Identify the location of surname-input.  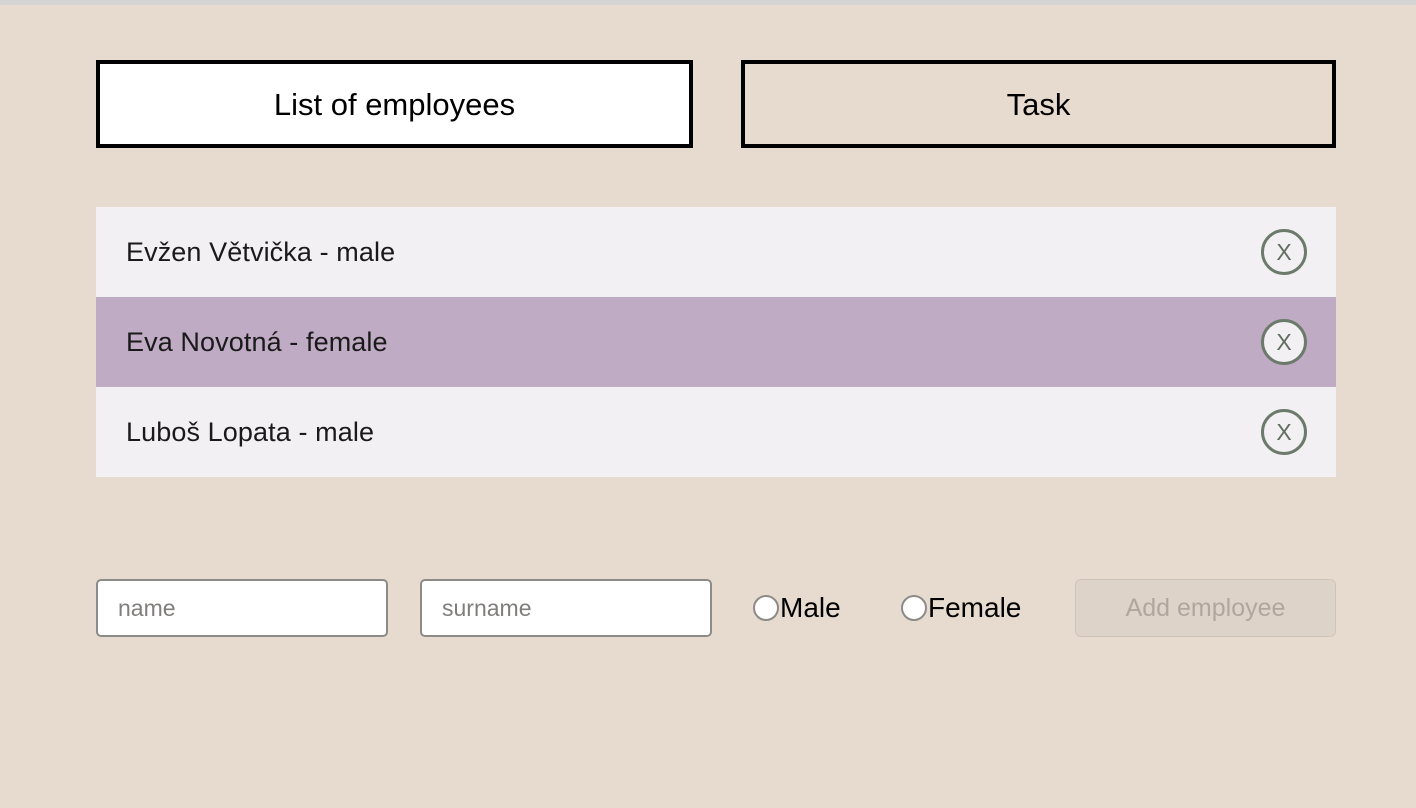
(566, 608).